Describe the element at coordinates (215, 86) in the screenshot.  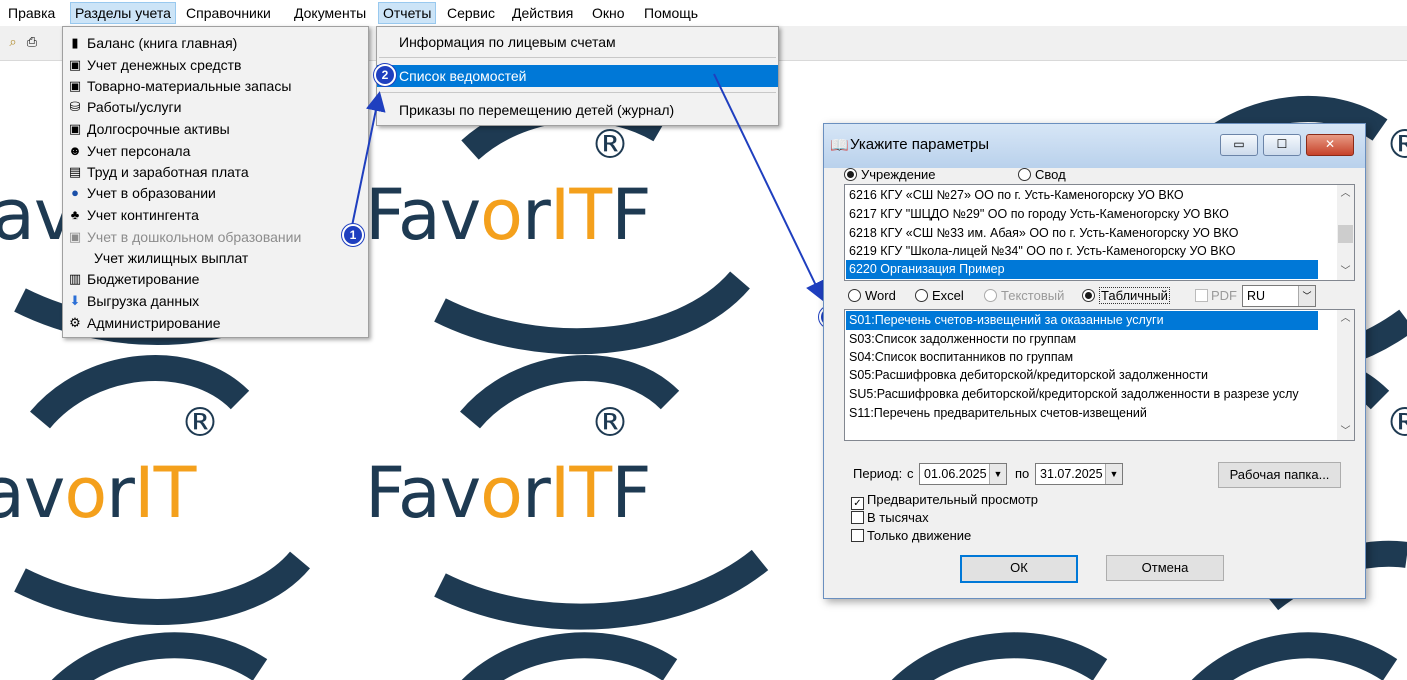
I see `menu-item-inventory: ▣ Товарно-материальные запасы` at that location.